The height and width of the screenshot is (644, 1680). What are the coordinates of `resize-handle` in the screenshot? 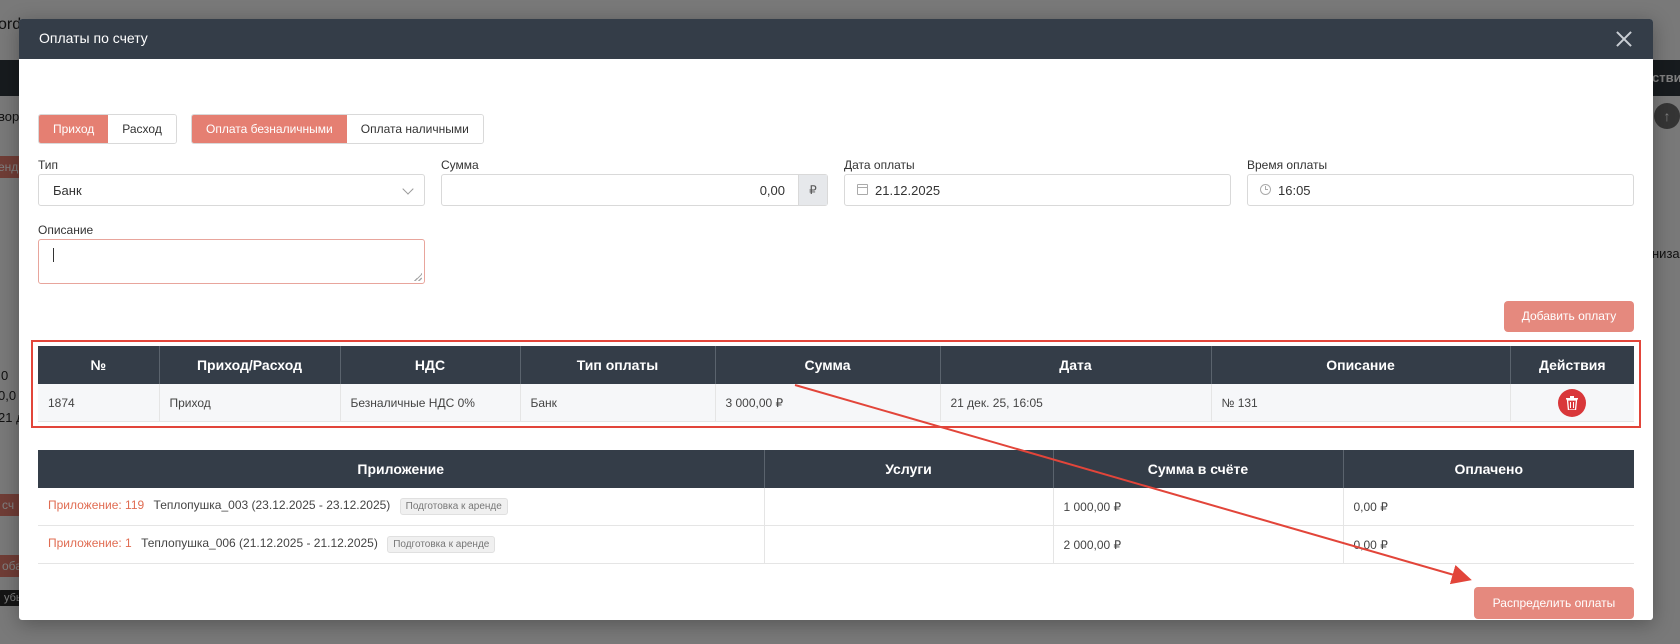 It's located at (418, 277).